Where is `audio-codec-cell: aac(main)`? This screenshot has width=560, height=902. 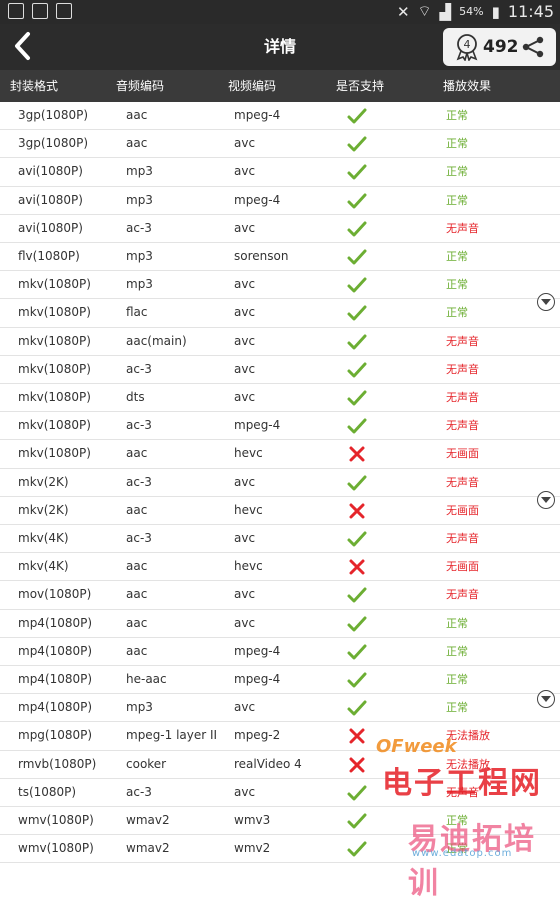 audio-codec-cell: aac(main) is located at coordinates (156, 340).